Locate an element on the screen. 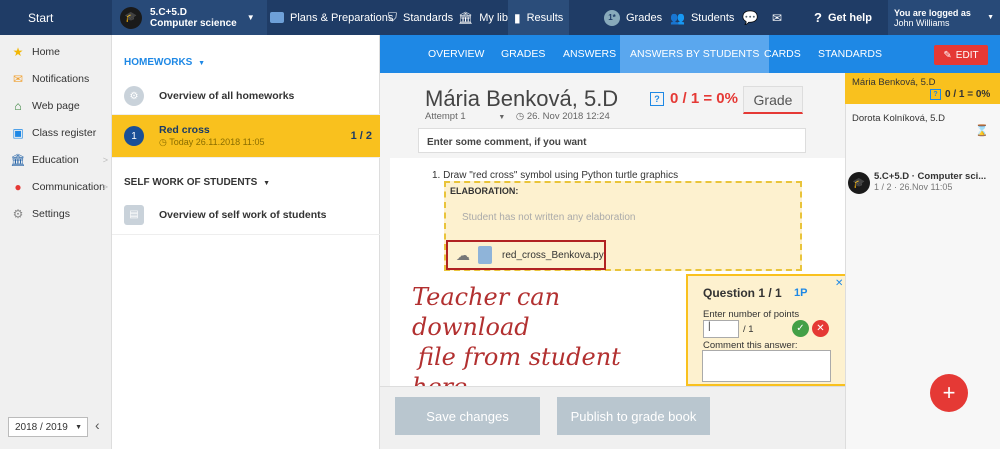 The height and width of the screenshot is (449, 1000). tab-grades: GRADES is located at coordinates (523, 54).